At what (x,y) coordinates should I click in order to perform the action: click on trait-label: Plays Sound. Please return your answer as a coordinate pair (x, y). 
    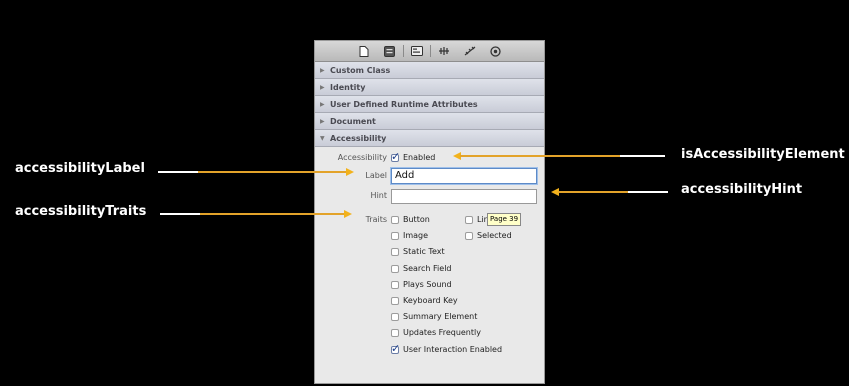
    Looking at the image, I should click on (427, 284).